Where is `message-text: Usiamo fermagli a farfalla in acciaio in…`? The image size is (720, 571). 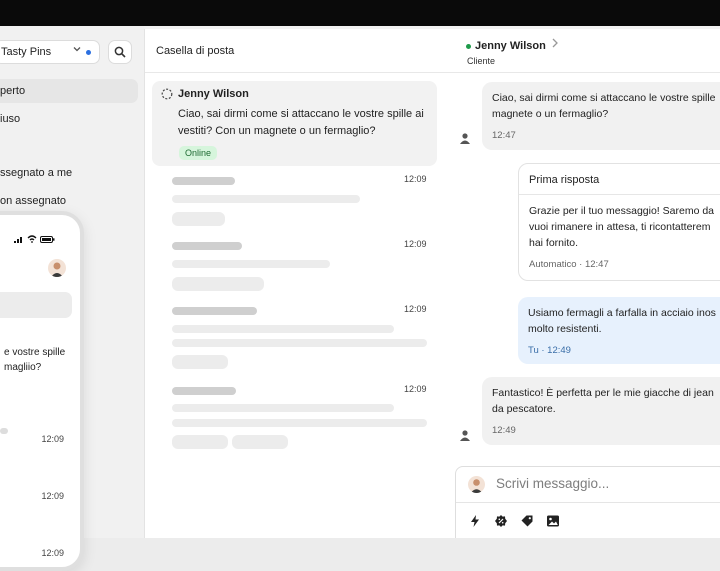
message-text: Usiamo fermagli a farfalla in acciaio in… is located at coordinates (622, 321).